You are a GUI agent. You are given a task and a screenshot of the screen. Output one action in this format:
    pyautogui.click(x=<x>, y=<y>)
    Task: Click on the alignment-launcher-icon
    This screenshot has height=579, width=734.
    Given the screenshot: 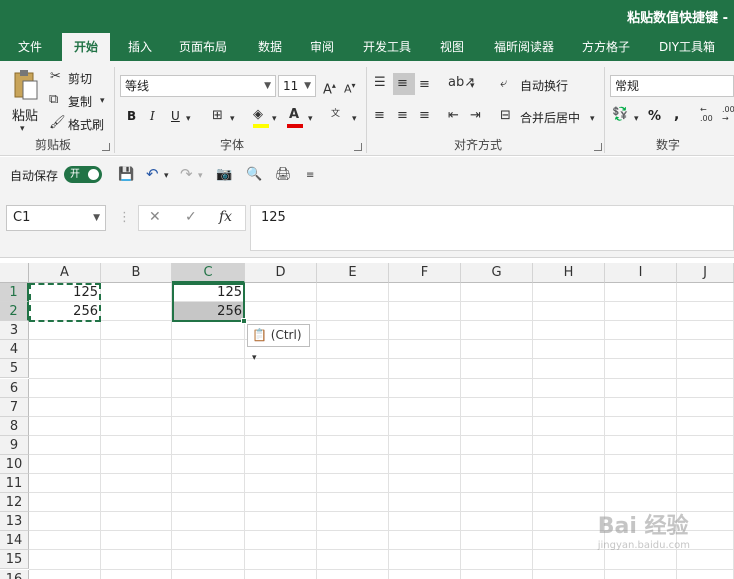 What is the action you would take?
    pyautogui.click(x=598, y=147)
    